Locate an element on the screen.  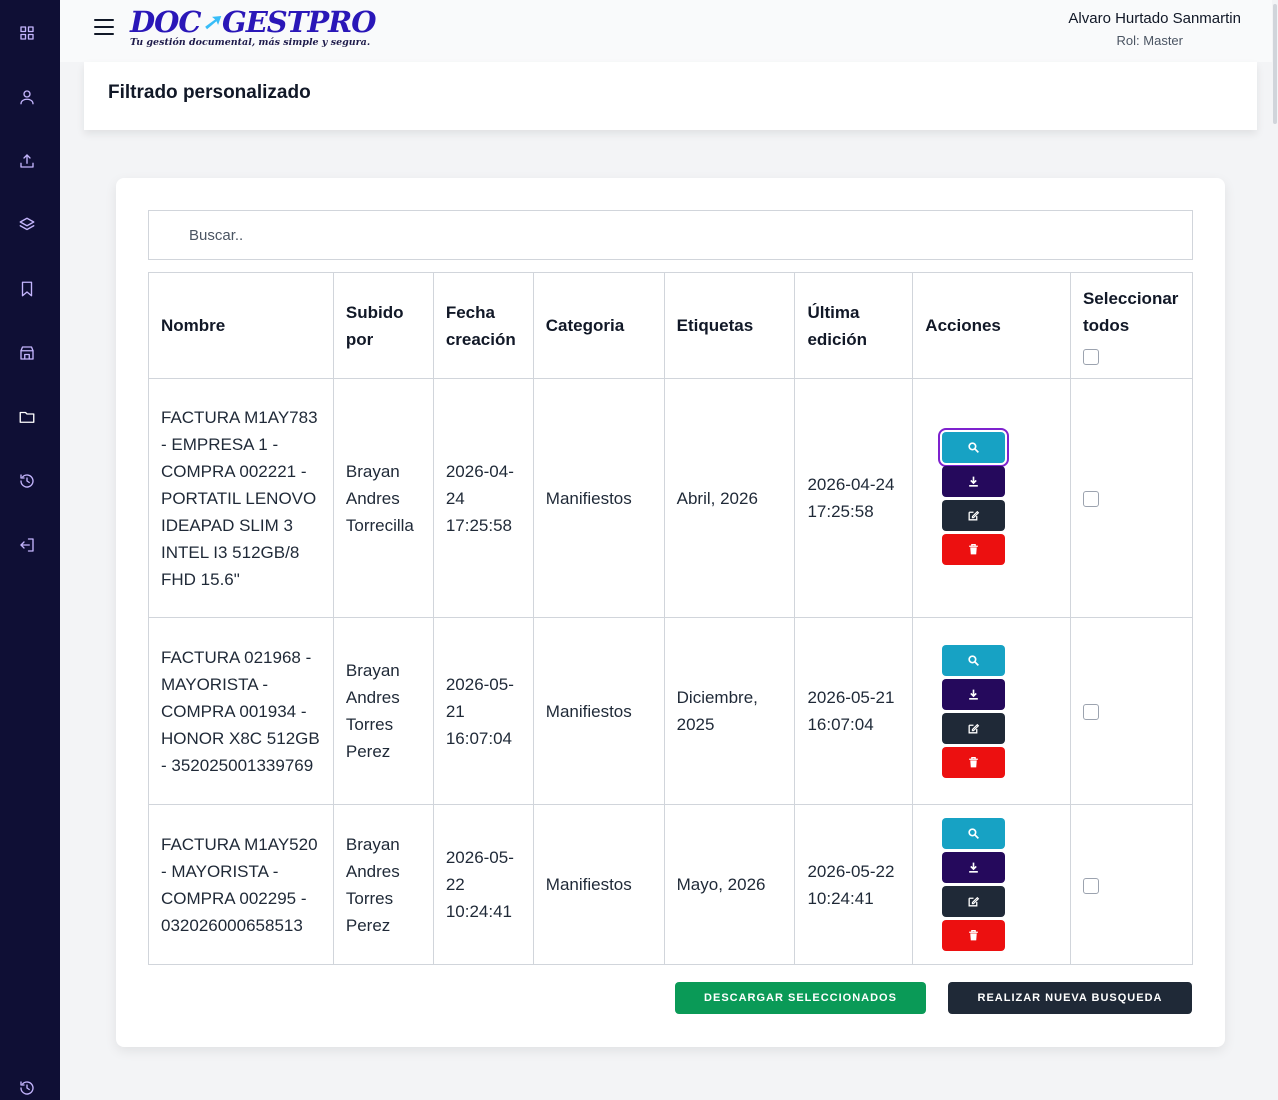
cell-created: 2026-04-24 17:25:58 is located at coordinates (483, 498).